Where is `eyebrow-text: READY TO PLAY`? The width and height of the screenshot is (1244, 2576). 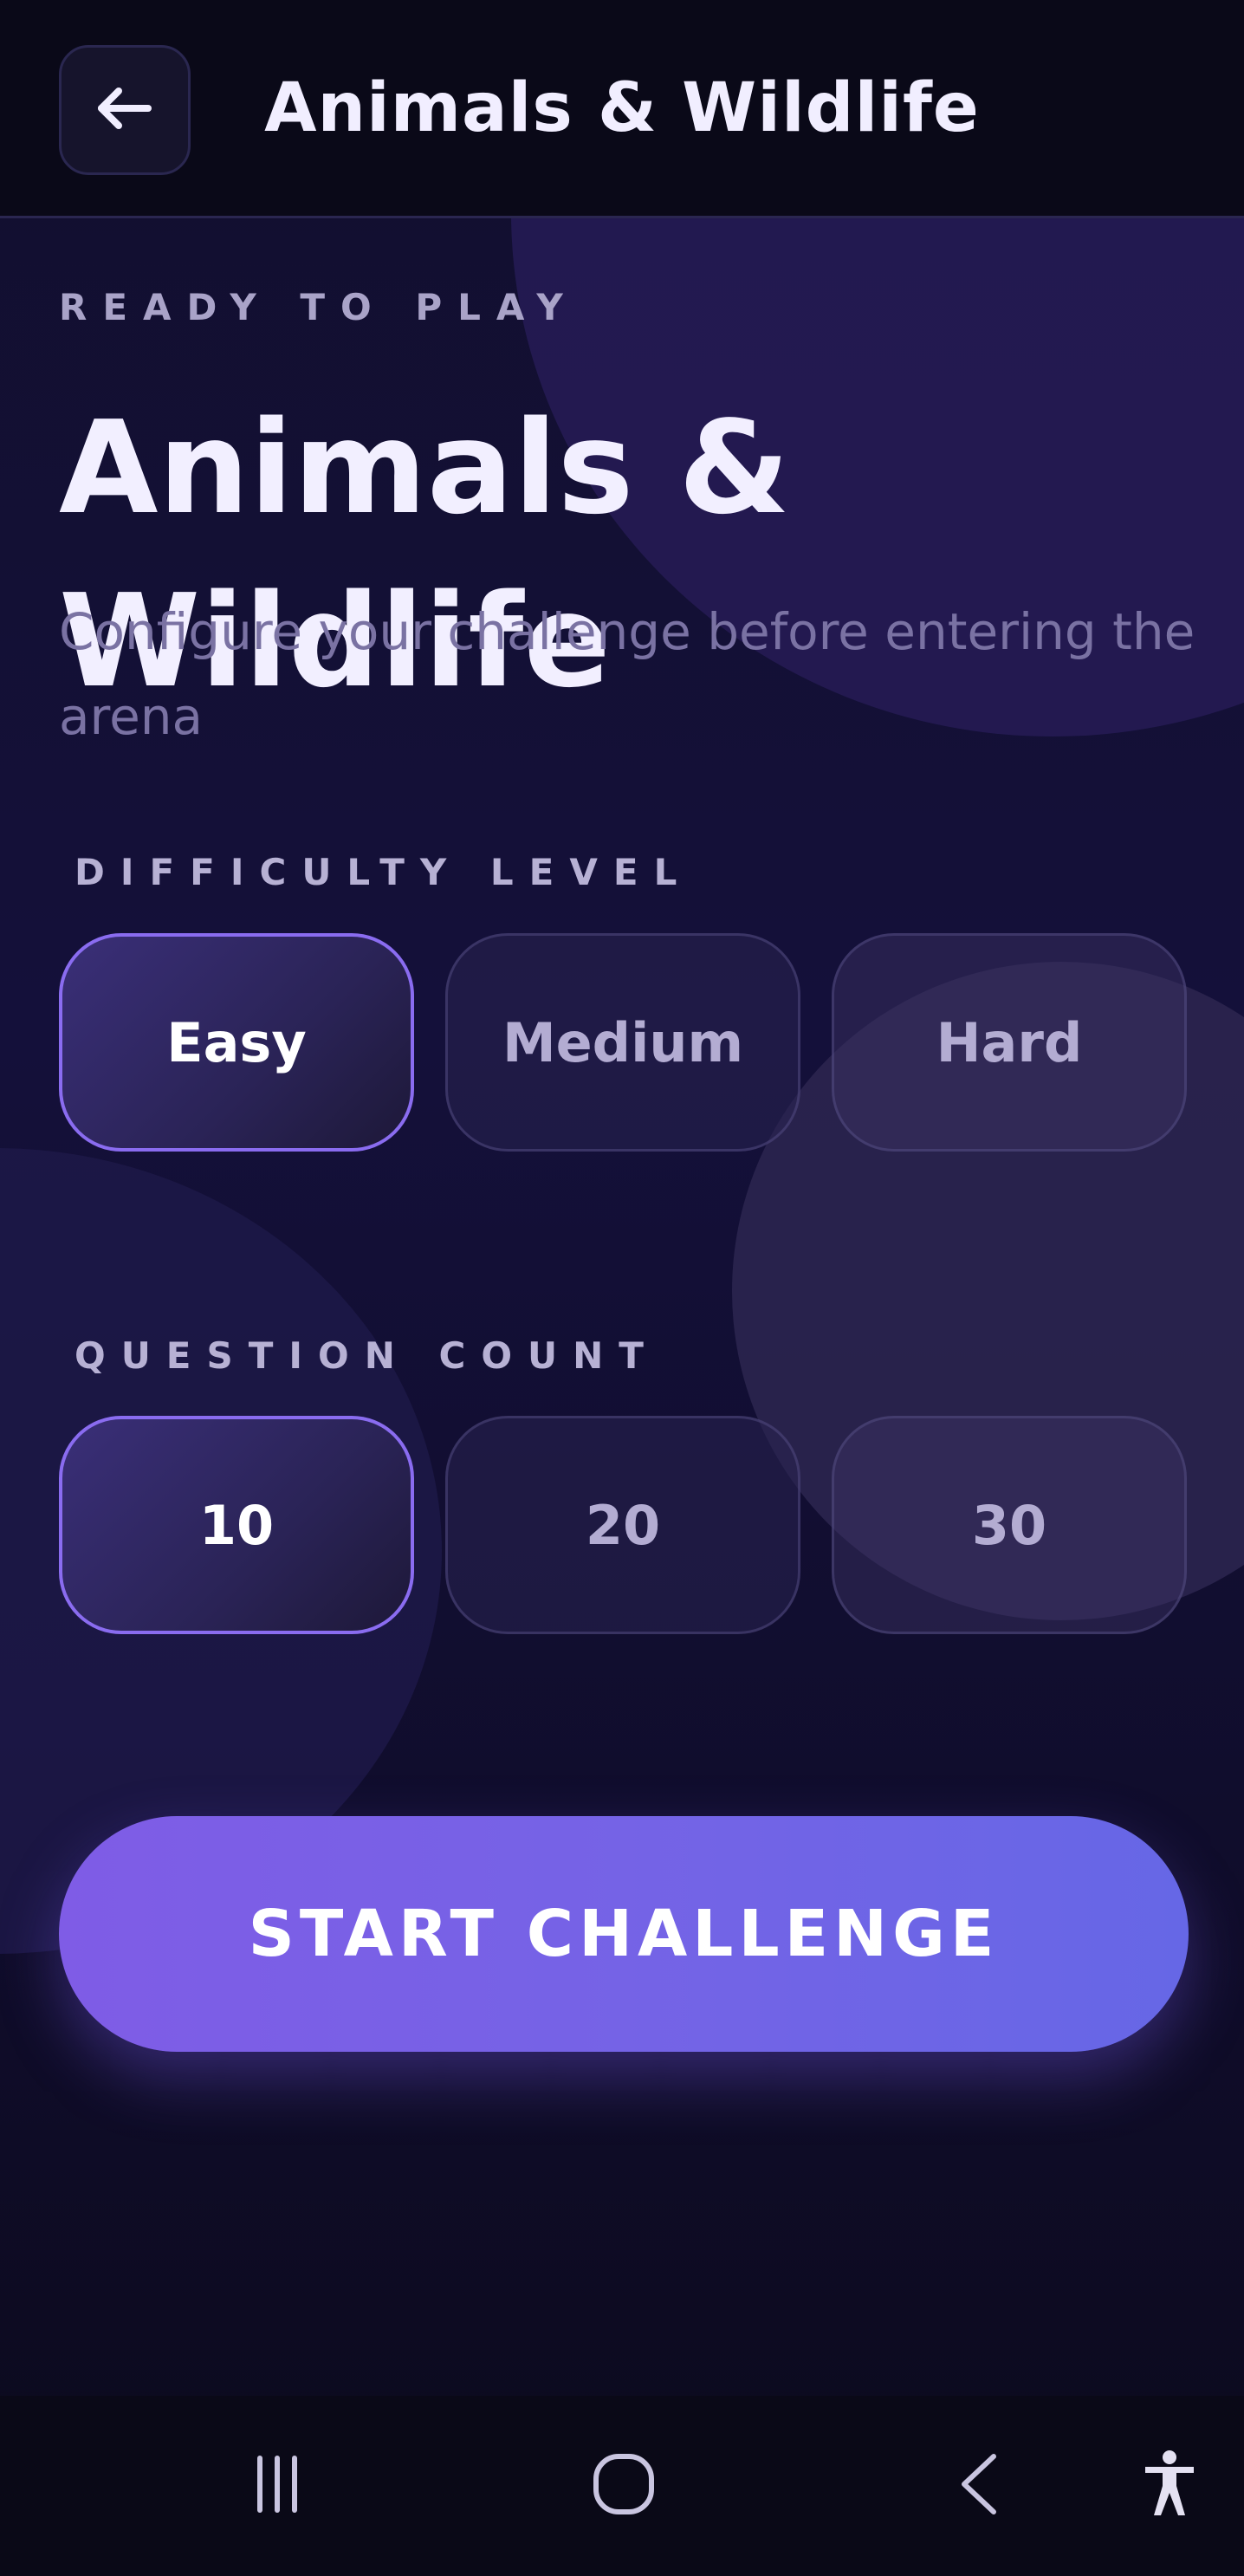
eyebrow-text: READY TO PLAY is located at coordinates (319, 307).